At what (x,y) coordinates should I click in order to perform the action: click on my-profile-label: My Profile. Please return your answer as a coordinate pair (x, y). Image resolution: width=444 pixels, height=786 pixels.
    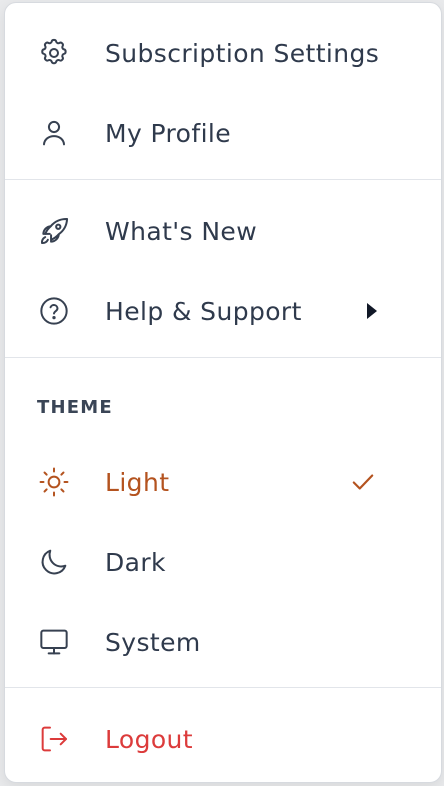
    Looking at the image, I should click on (168, 133).